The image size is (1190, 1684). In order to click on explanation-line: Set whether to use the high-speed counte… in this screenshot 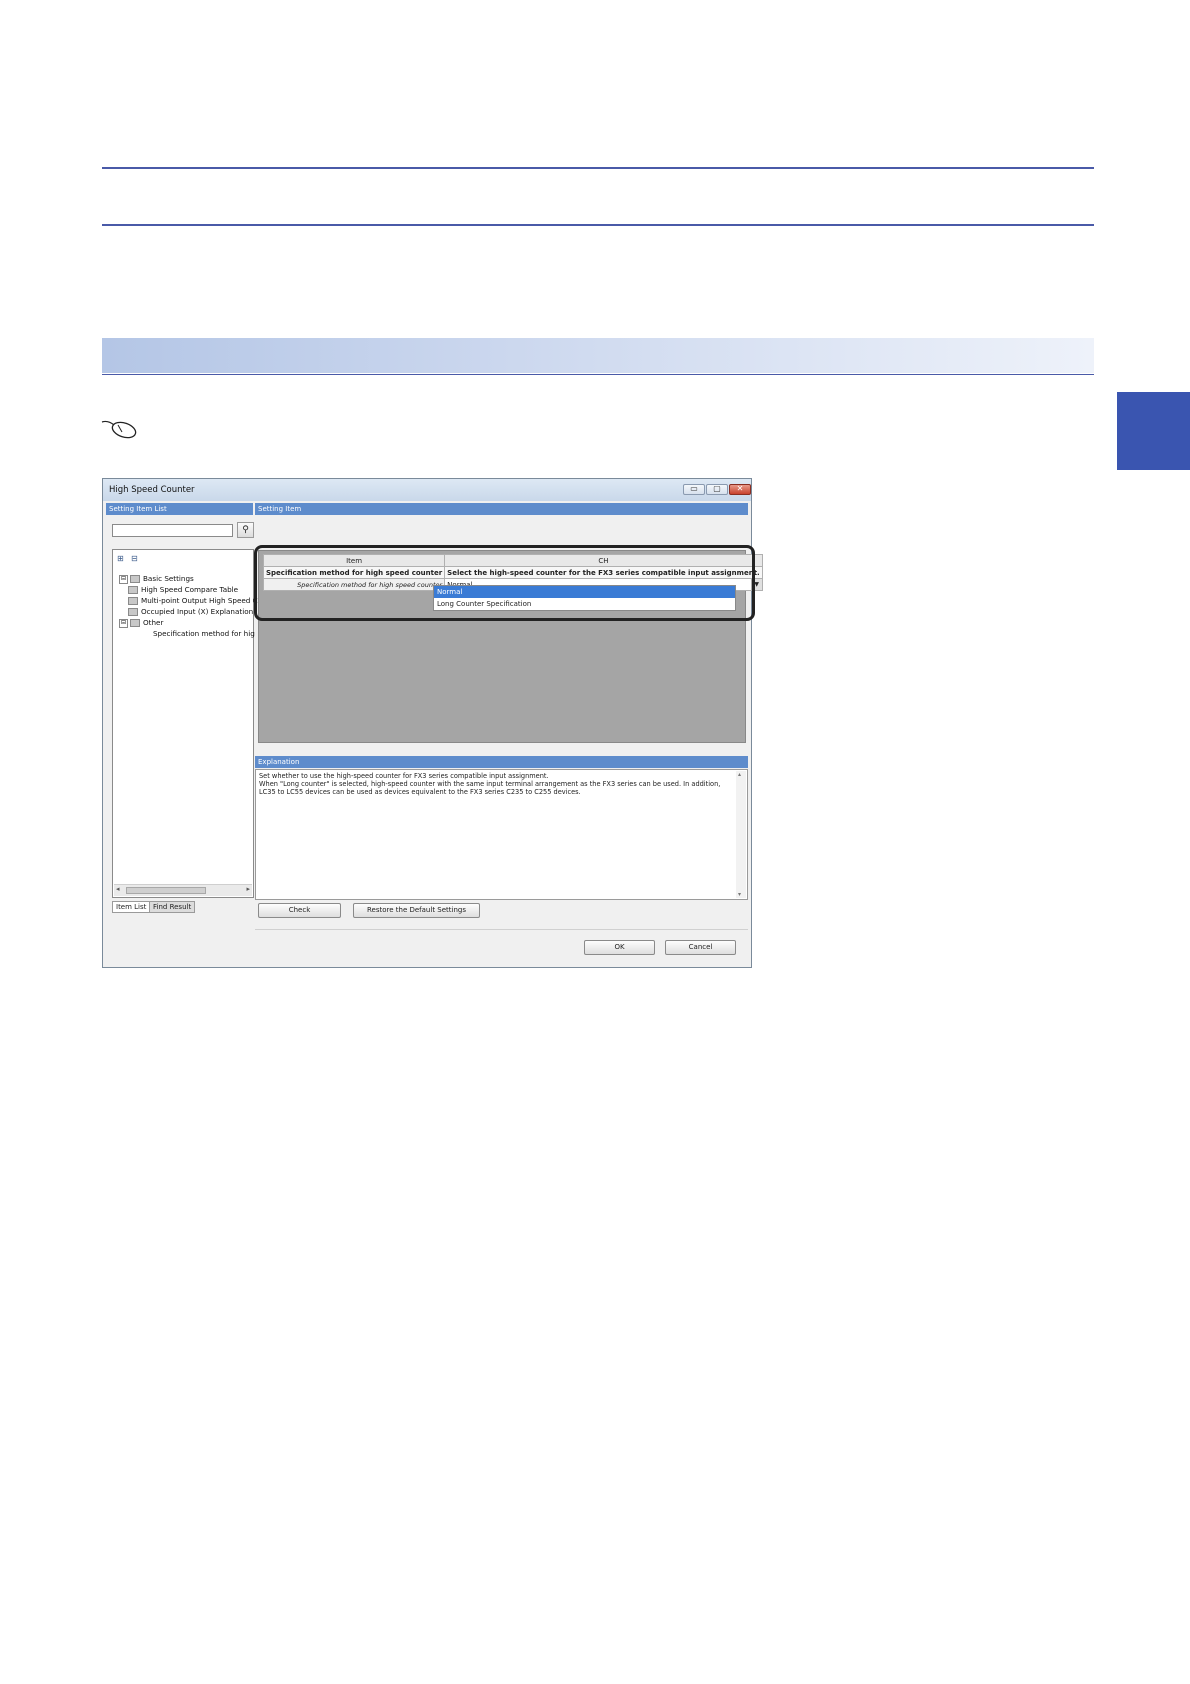, I will do `click(404, 776)`.